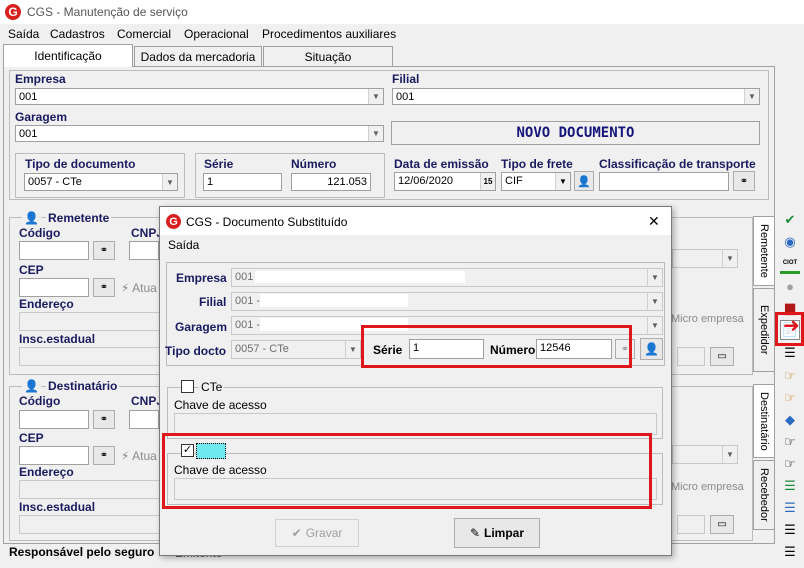  Describe the element at coordinates (296, 349) in the screenshot. I see `dialog-tipo-select: 0057 - CTe ▼` at that location.